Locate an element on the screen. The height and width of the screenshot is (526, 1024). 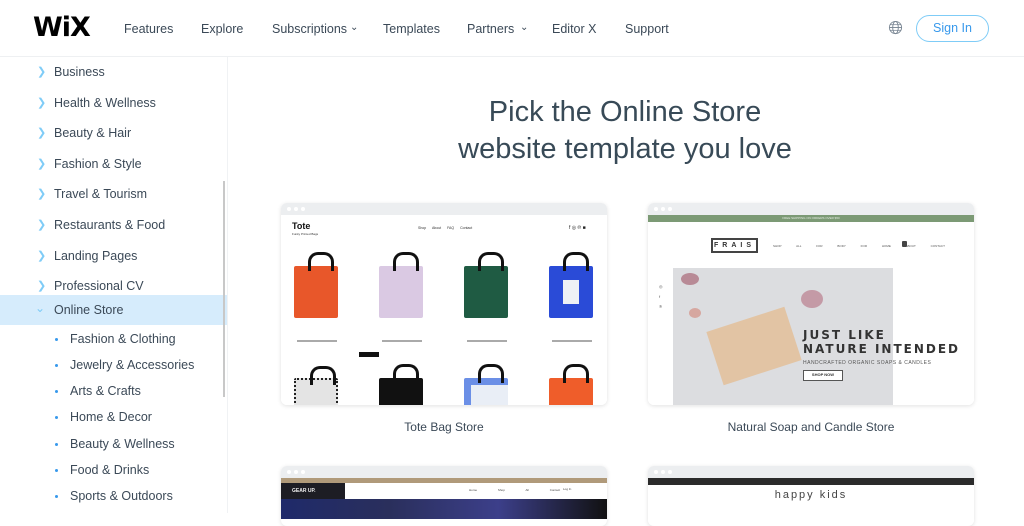
preview-menu: Home Shop All Contact is located at coordinates (515, 490).